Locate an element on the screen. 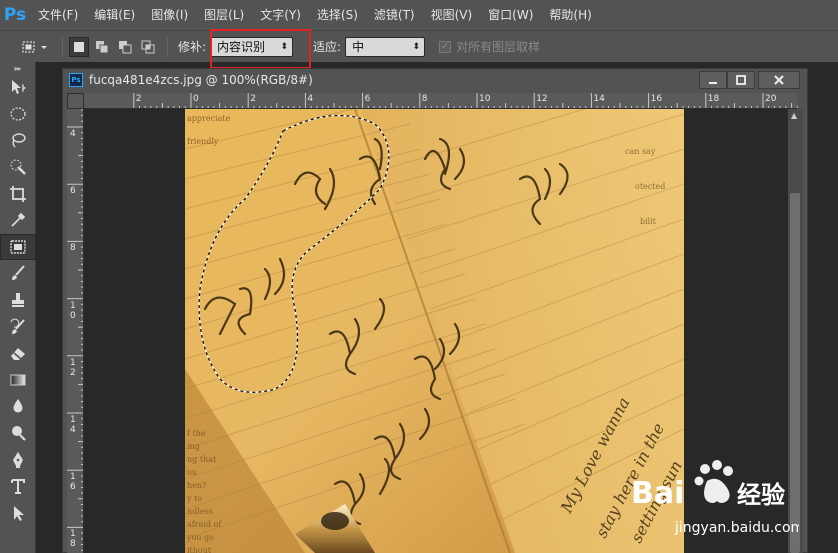  new-selection-button is located at coordinates (79, 46).